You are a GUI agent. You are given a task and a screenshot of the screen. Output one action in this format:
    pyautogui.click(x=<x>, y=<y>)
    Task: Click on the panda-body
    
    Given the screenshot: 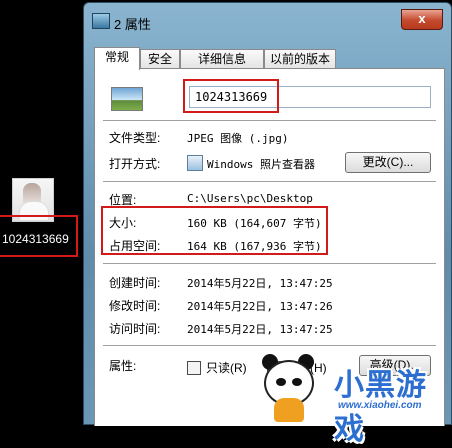 What is the action you would take?
    pyautogui.click(x=289, y=410)
    